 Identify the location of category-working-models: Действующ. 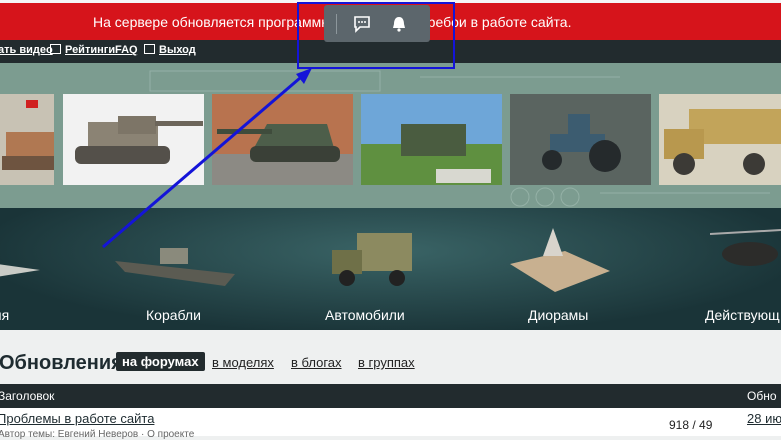
(740, 269).